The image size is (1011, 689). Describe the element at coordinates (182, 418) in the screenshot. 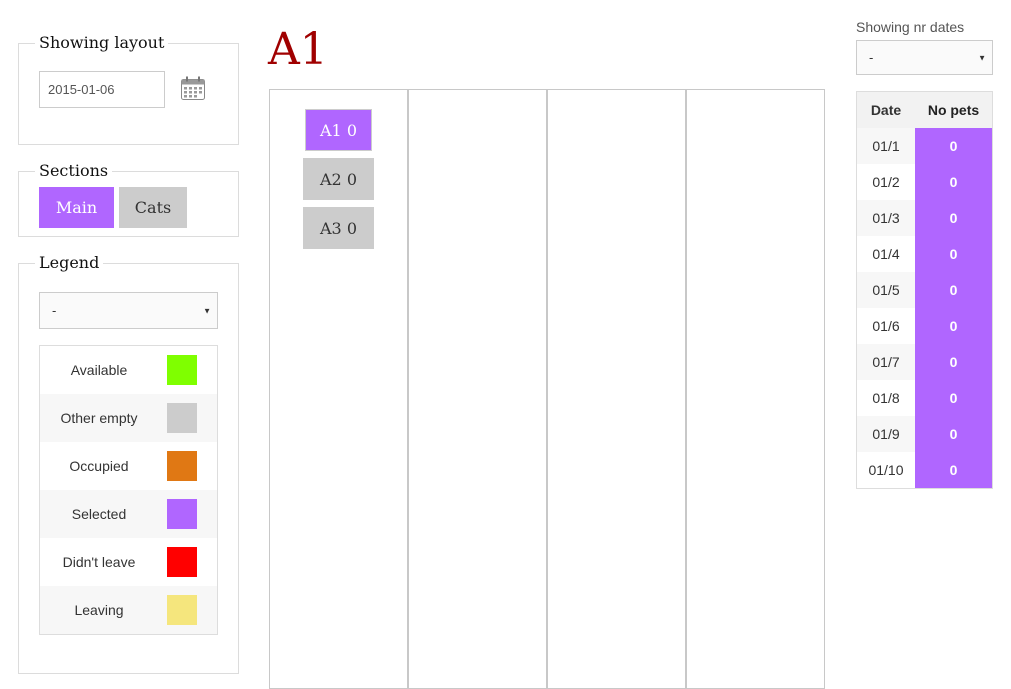

I see `legend-swatch-other-empty` at that location.